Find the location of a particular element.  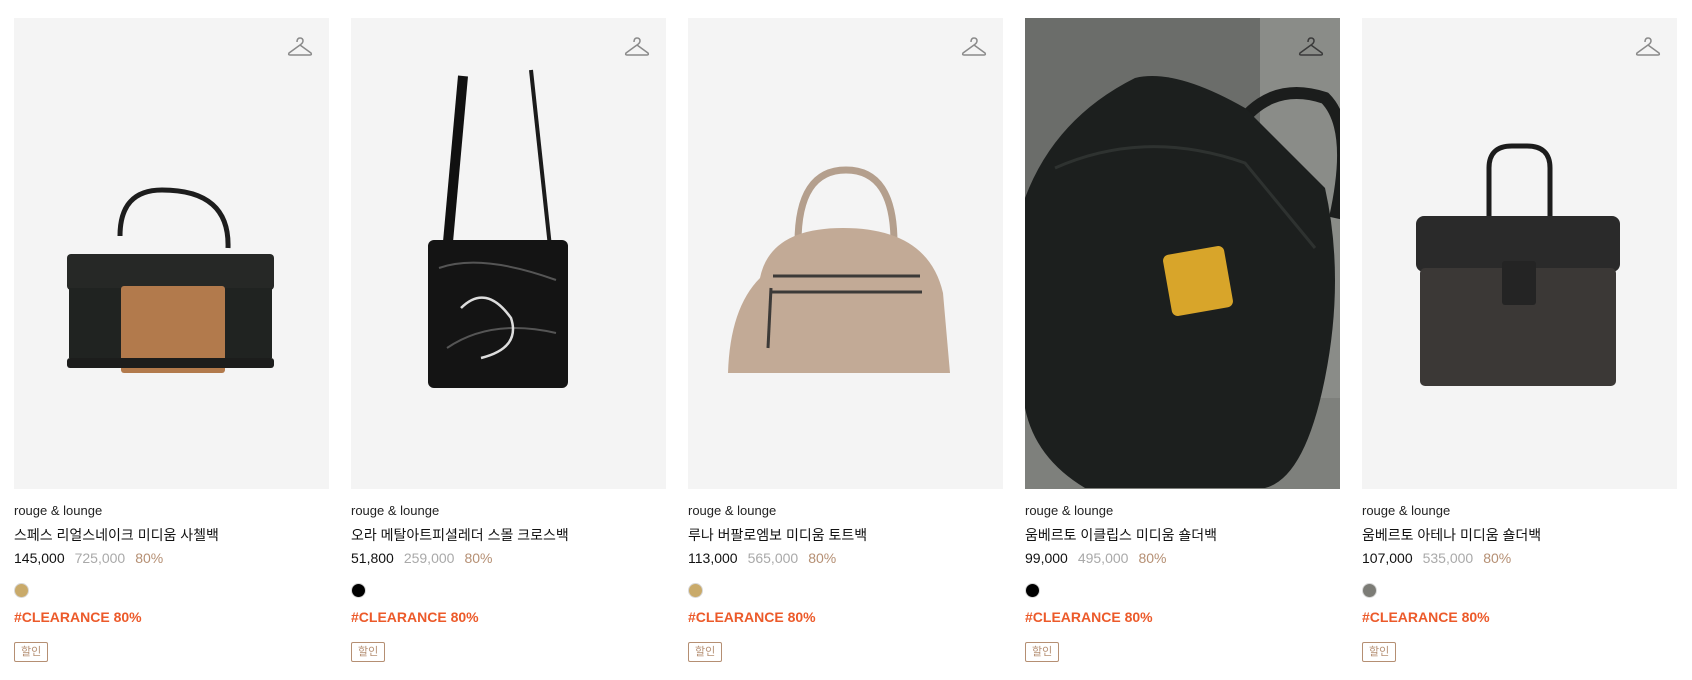

original-price: 565,000 is located at coordinates (773, 558).